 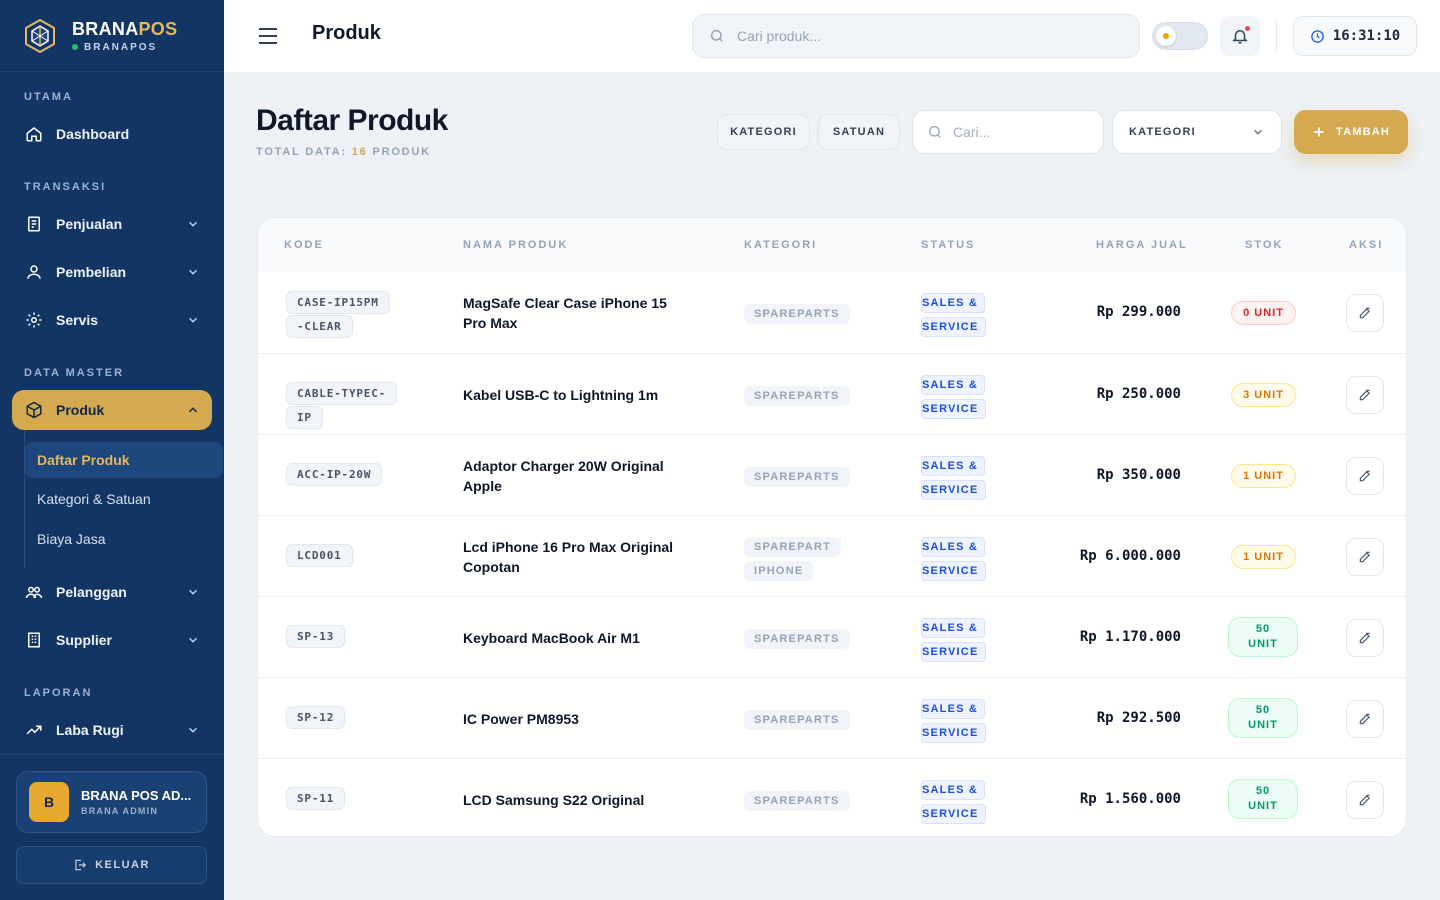 What do you see at coordinates (304, 245) in the screenshot?
I see `th-kode: KODE` at bounding box center [304, 245].